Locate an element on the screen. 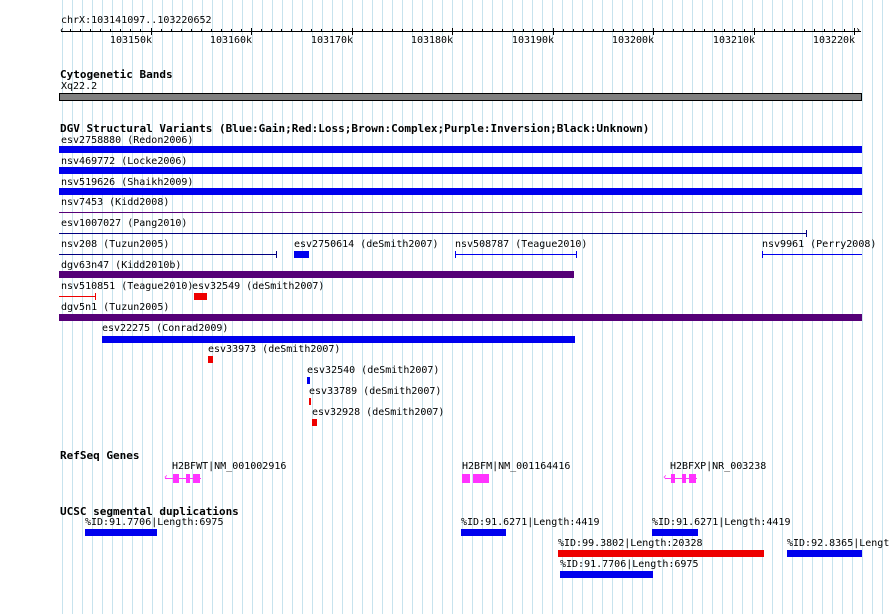 The height and width of the screenshot is (614, 890). ruler-tick-label: 103170k is located at coordinates (332, 40).